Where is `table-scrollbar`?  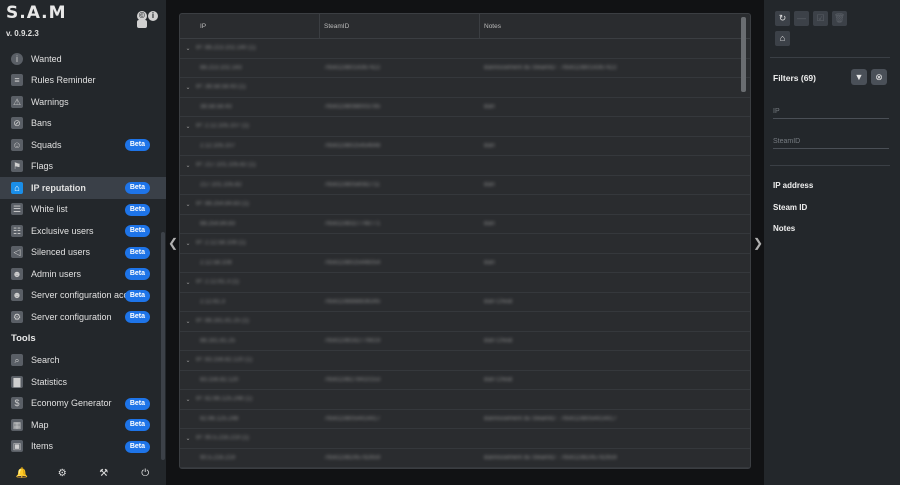 table-scrollbar is located at coordinates (743, 54).